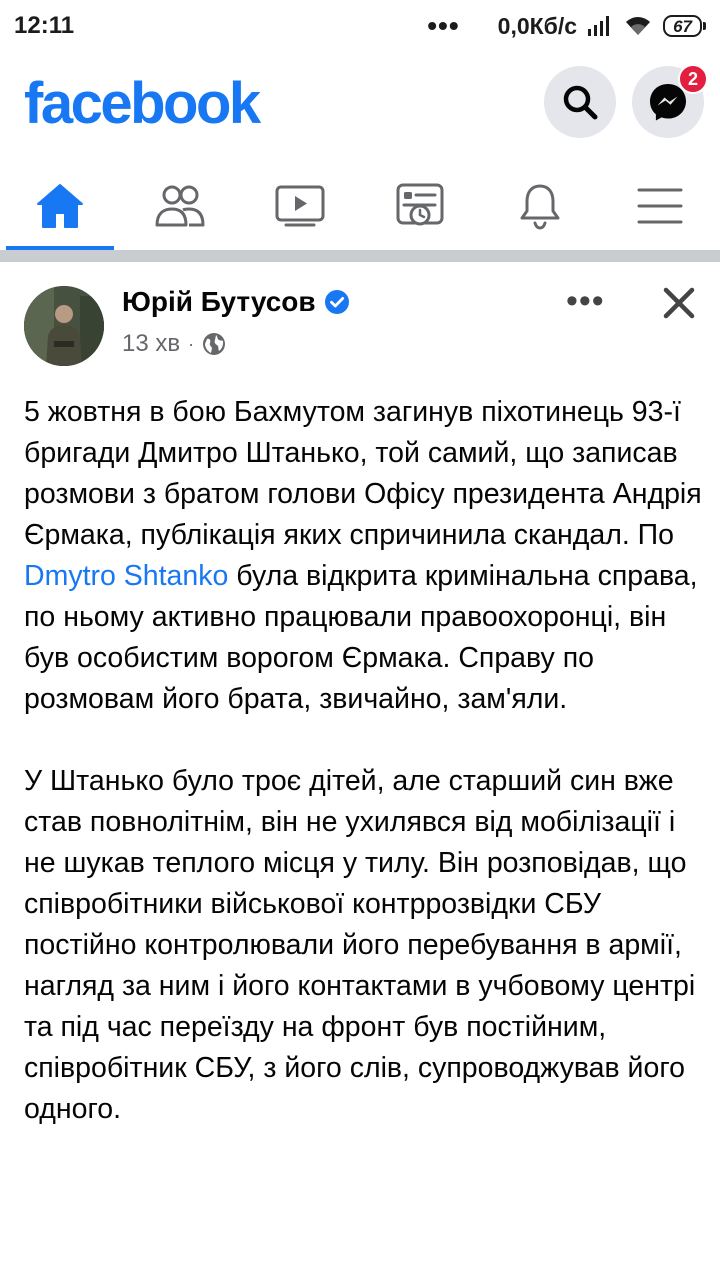  I want to click on status-bar: 12:11 ••• 0,0Кб/с 67, so click(360, 26).